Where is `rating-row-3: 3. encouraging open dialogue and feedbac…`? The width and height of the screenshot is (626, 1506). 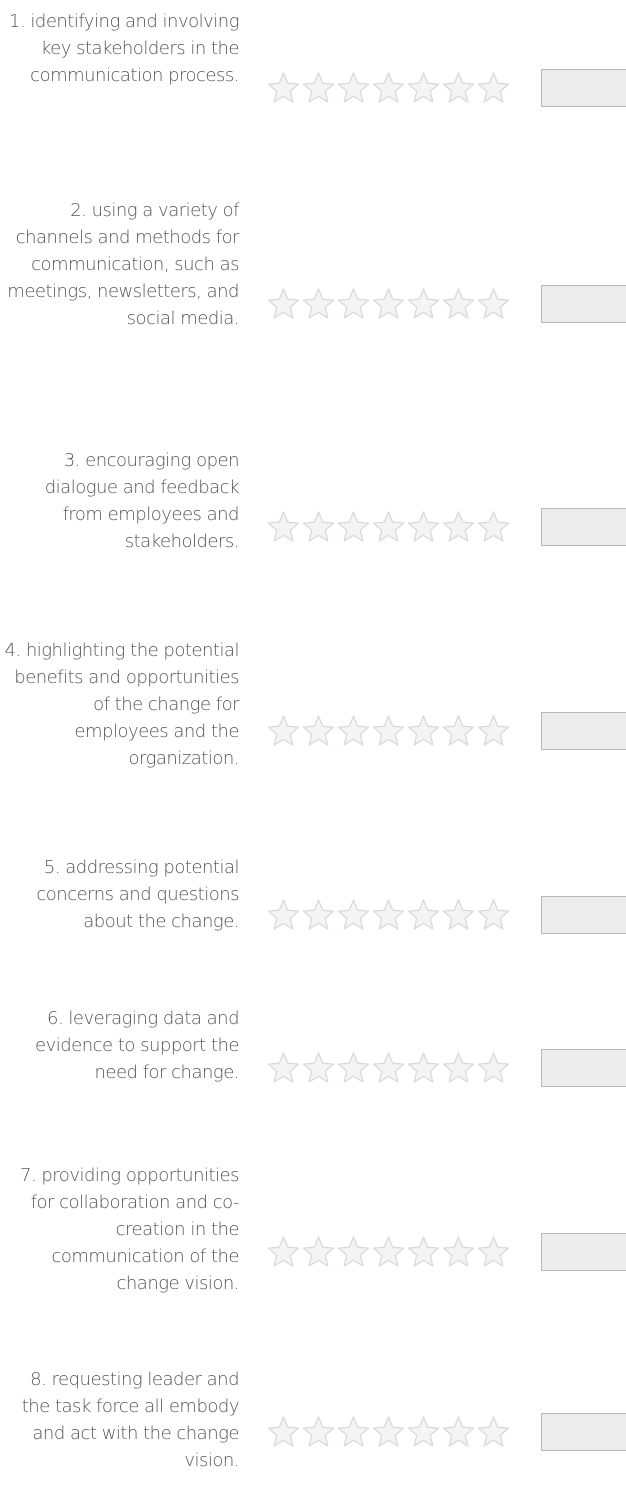
rating-row-3: 3. encouraging open dialogue and feedbac… is located at coordinates (313, 528).